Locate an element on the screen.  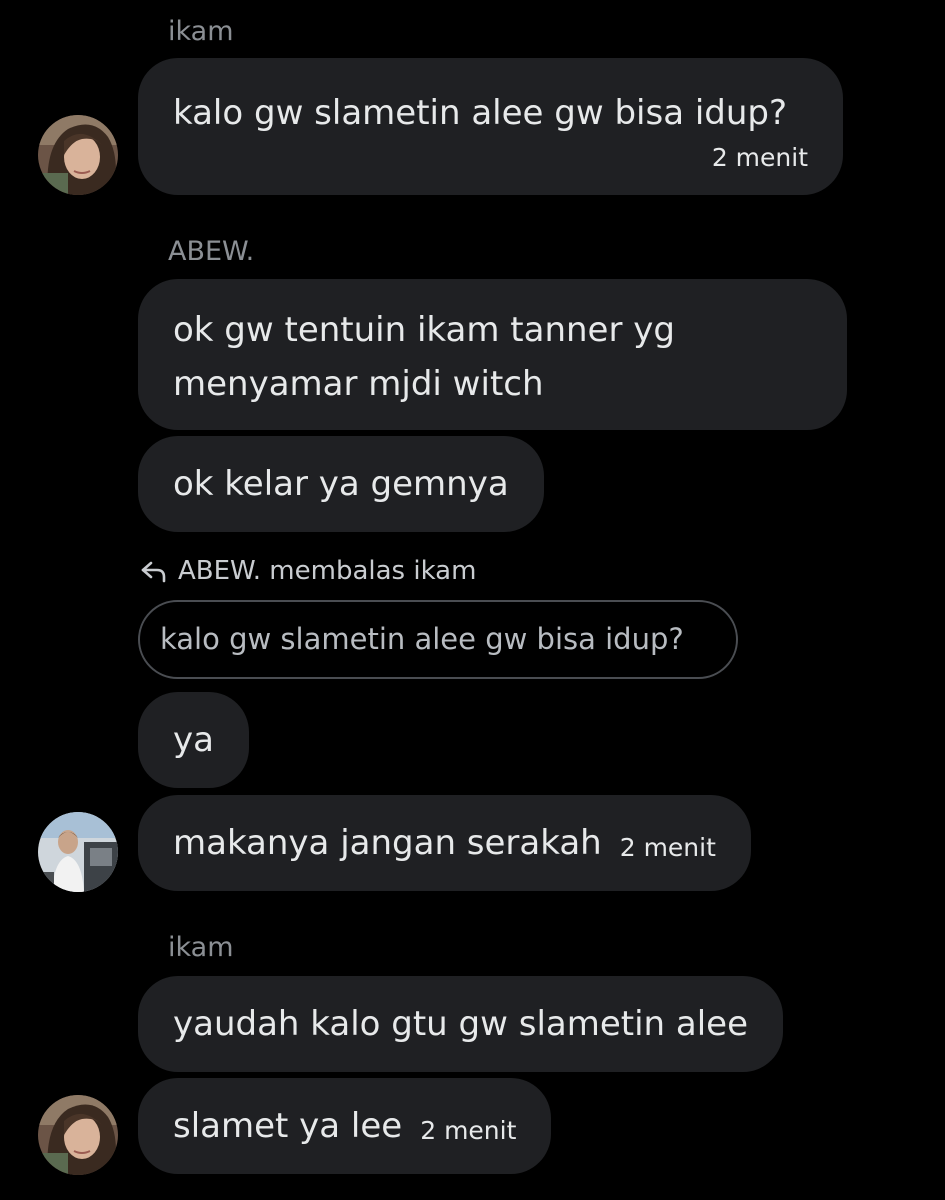
reply-indicator: ABEW. membalas ikam is located at coordinates (308, 571).